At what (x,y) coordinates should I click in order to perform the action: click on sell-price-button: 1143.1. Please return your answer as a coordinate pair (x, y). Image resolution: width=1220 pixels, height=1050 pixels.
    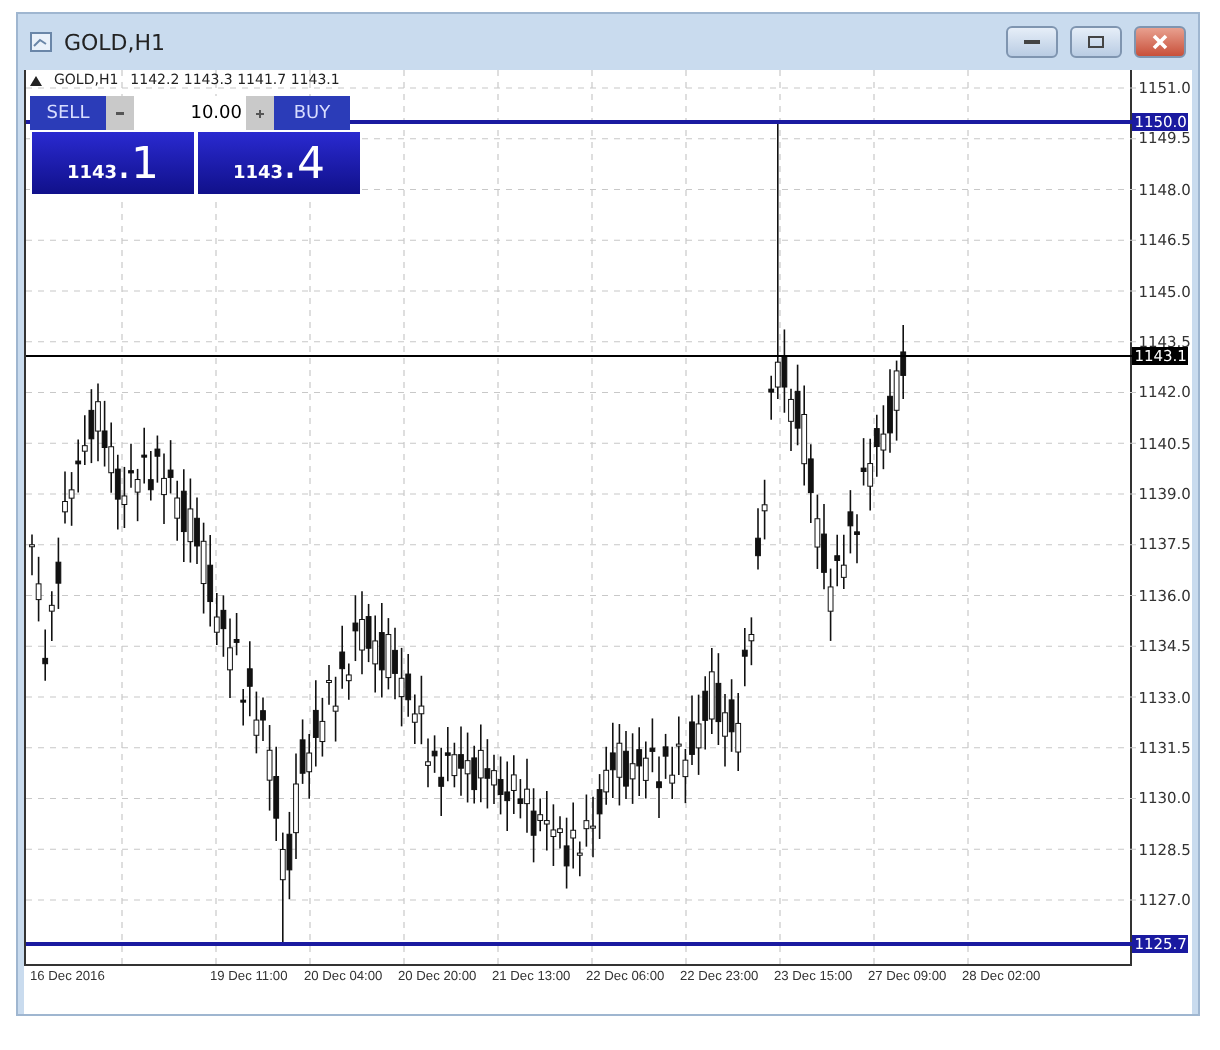
    Looking at the image, I should click on (113, 163).